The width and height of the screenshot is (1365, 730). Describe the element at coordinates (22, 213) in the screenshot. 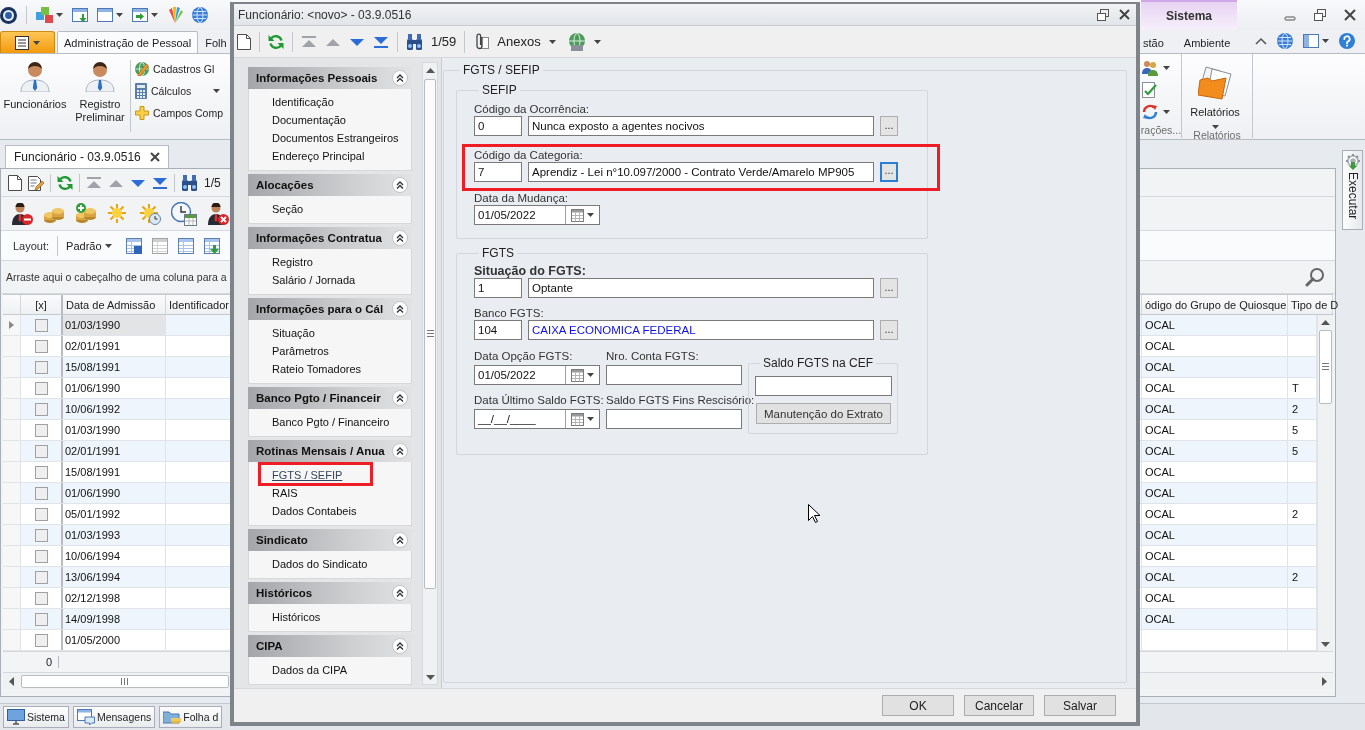

I see `person-remove-icon` at that location.